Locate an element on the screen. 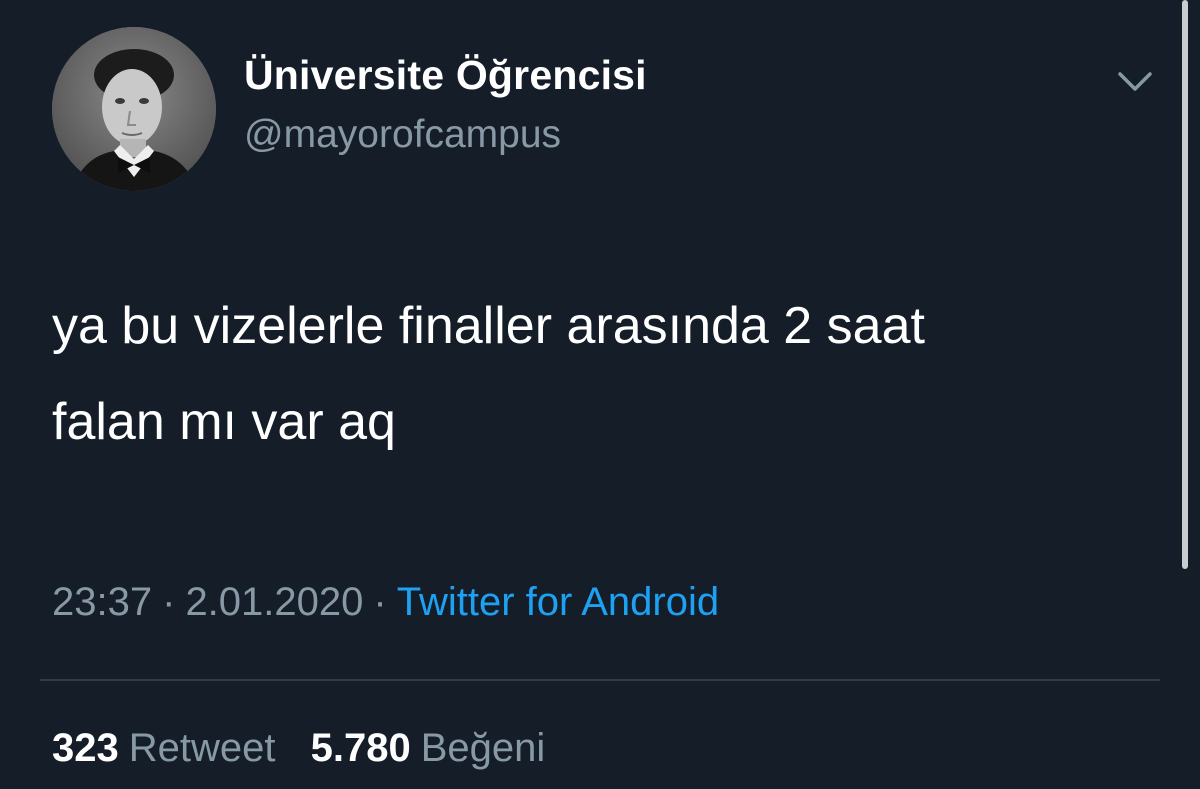  like-stat: 5.780 Beğeni is located at coordinates (428, 748).